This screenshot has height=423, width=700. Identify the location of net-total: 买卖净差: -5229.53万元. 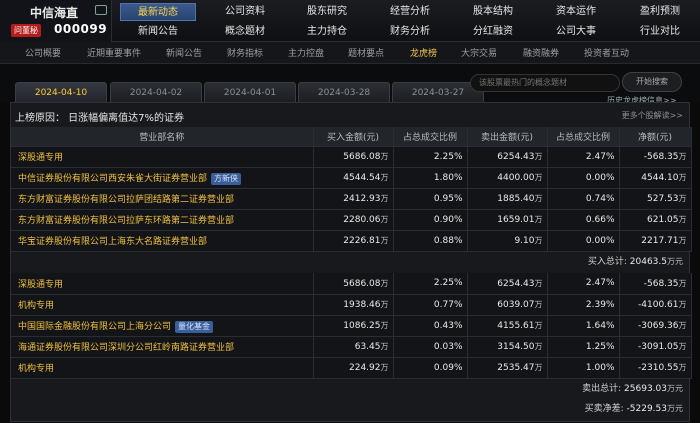
(633, 409).